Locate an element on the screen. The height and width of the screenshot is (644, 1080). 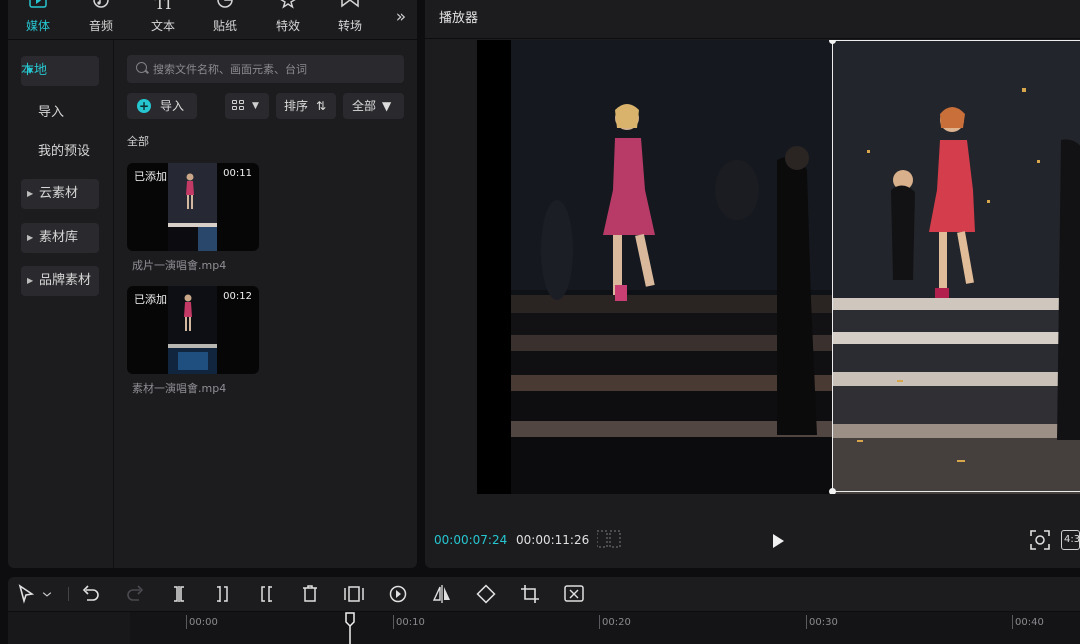
search-box is located at coordinates (265, 69).